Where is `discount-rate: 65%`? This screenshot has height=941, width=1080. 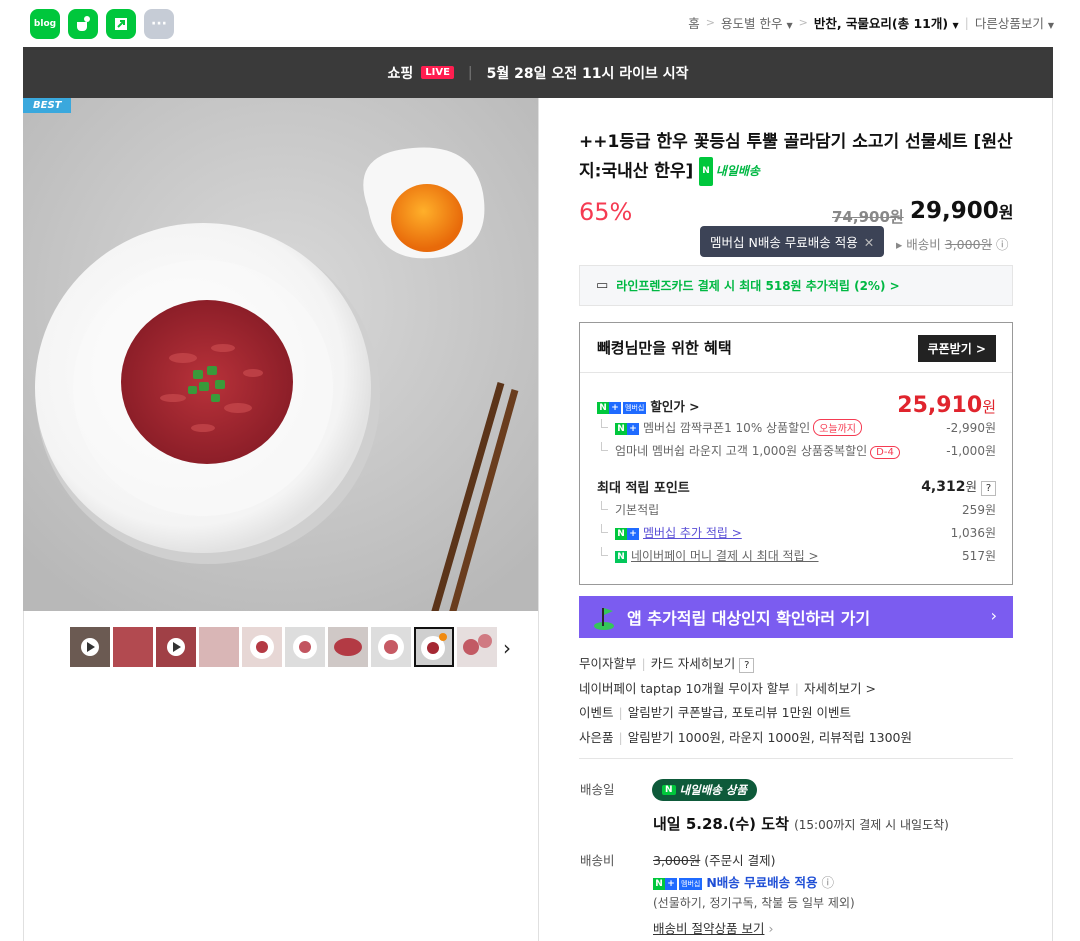 discount-rate: 65% is located at coordinates (606, 212).